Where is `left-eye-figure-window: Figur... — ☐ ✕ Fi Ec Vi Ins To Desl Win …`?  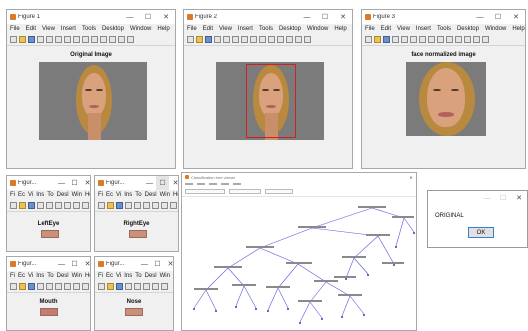 left-eye-figure-window: Figur... — ☐ ✕ Fi Ec Vi Ins To Desl Win … is located at coordinates (48, 213).